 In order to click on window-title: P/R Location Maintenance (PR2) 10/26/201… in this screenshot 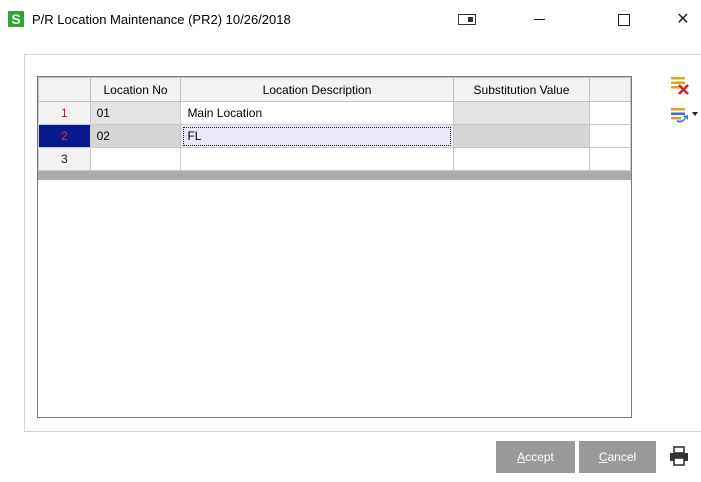, I will do `click(161, 19)`.